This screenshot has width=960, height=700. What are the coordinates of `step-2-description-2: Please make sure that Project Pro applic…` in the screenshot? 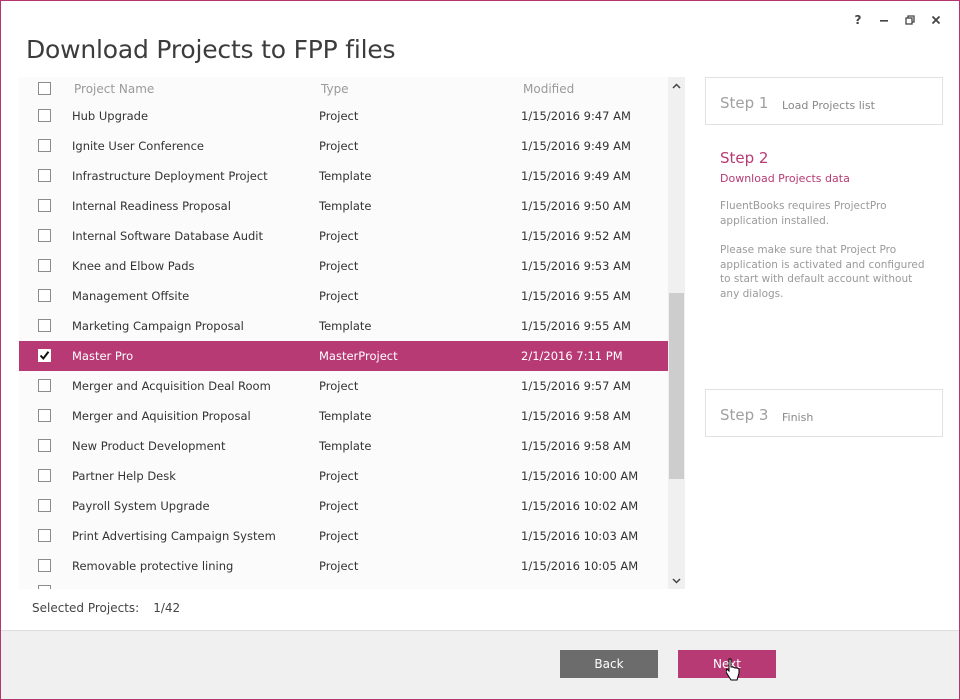 It's located at (822, 272).